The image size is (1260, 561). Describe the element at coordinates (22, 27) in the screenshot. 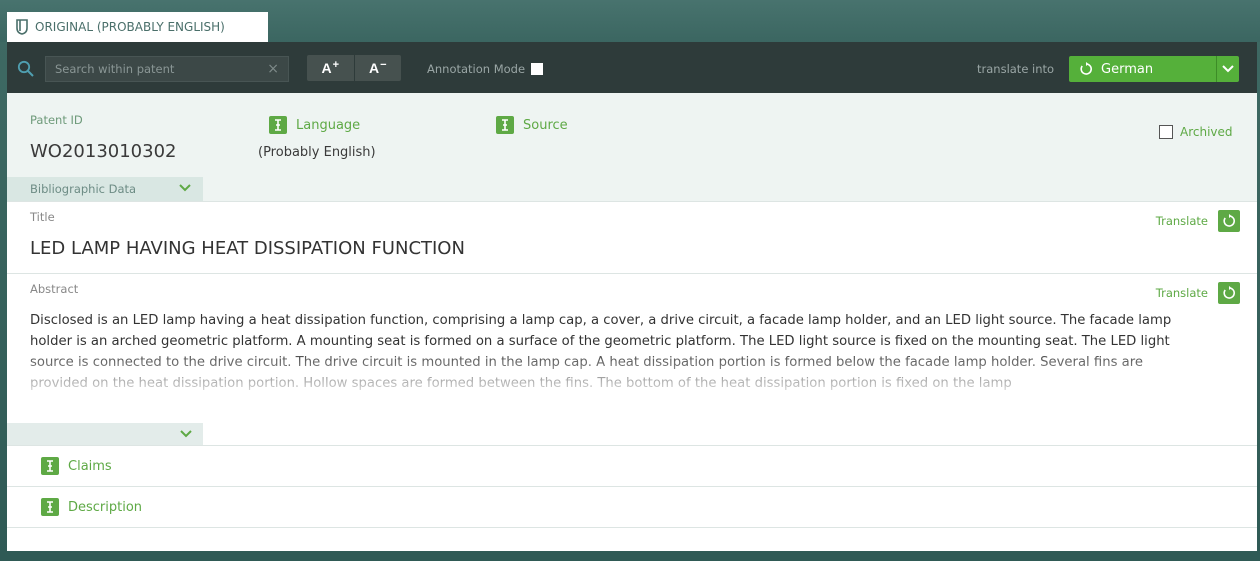

I see `shield-icon` at that location.